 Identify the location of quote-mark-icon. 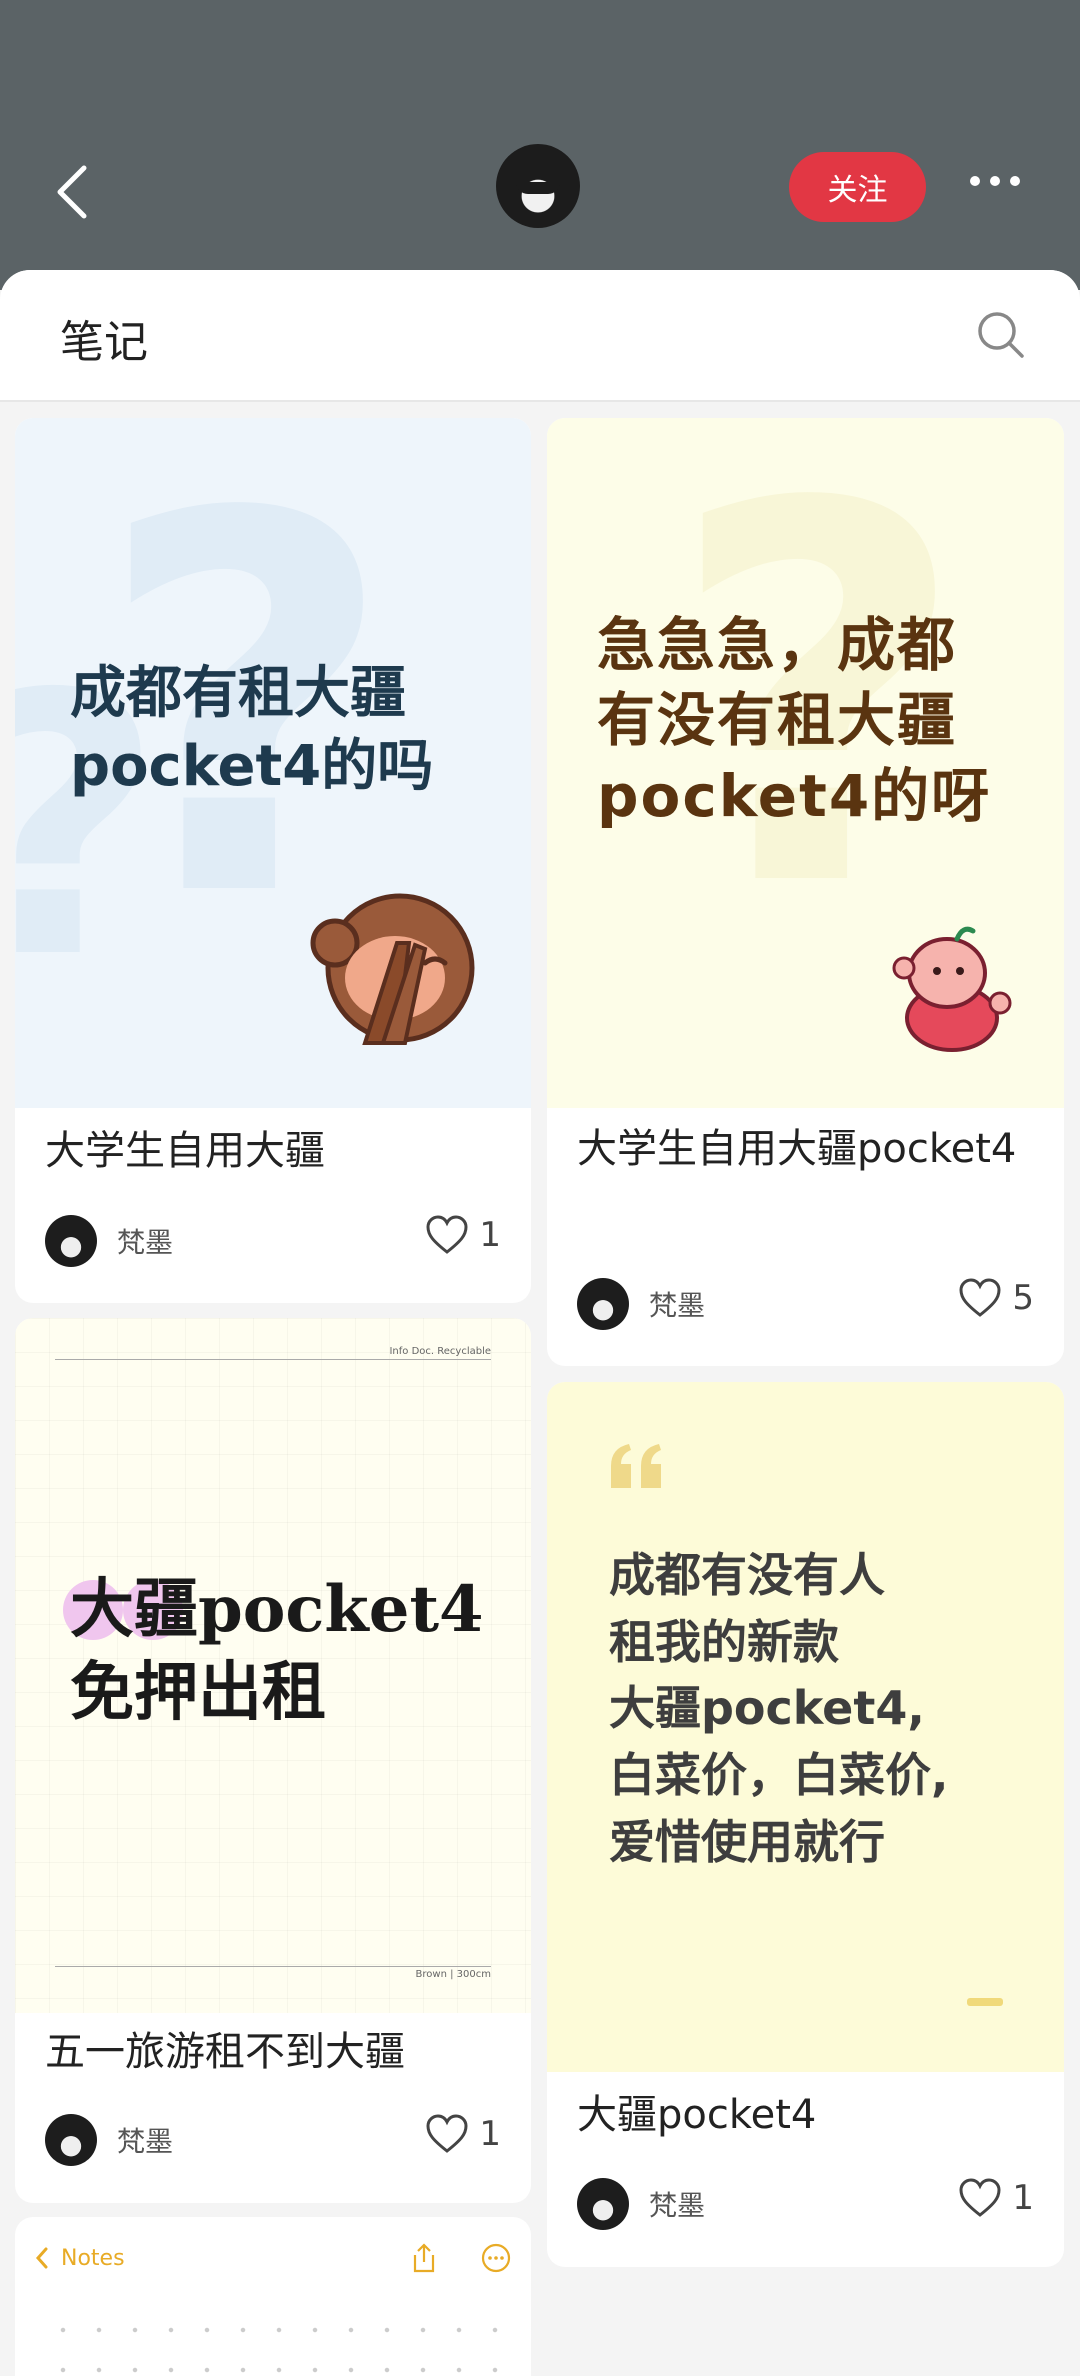
(636, 1466).